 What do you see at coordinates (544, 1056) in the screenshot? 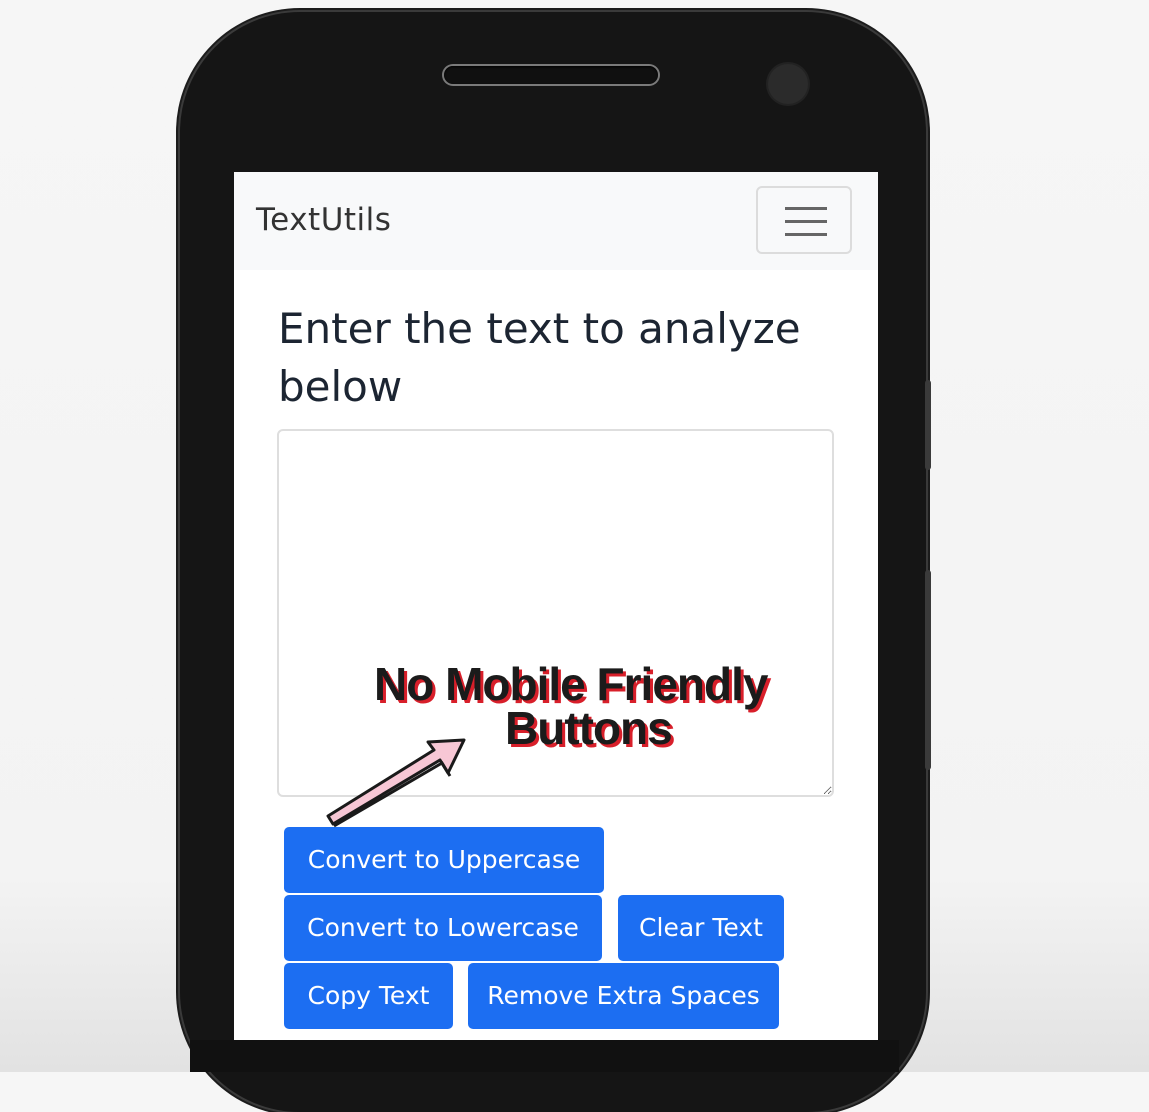
I see `phone-bottom-bezel` at bounding box center [544, 1056].